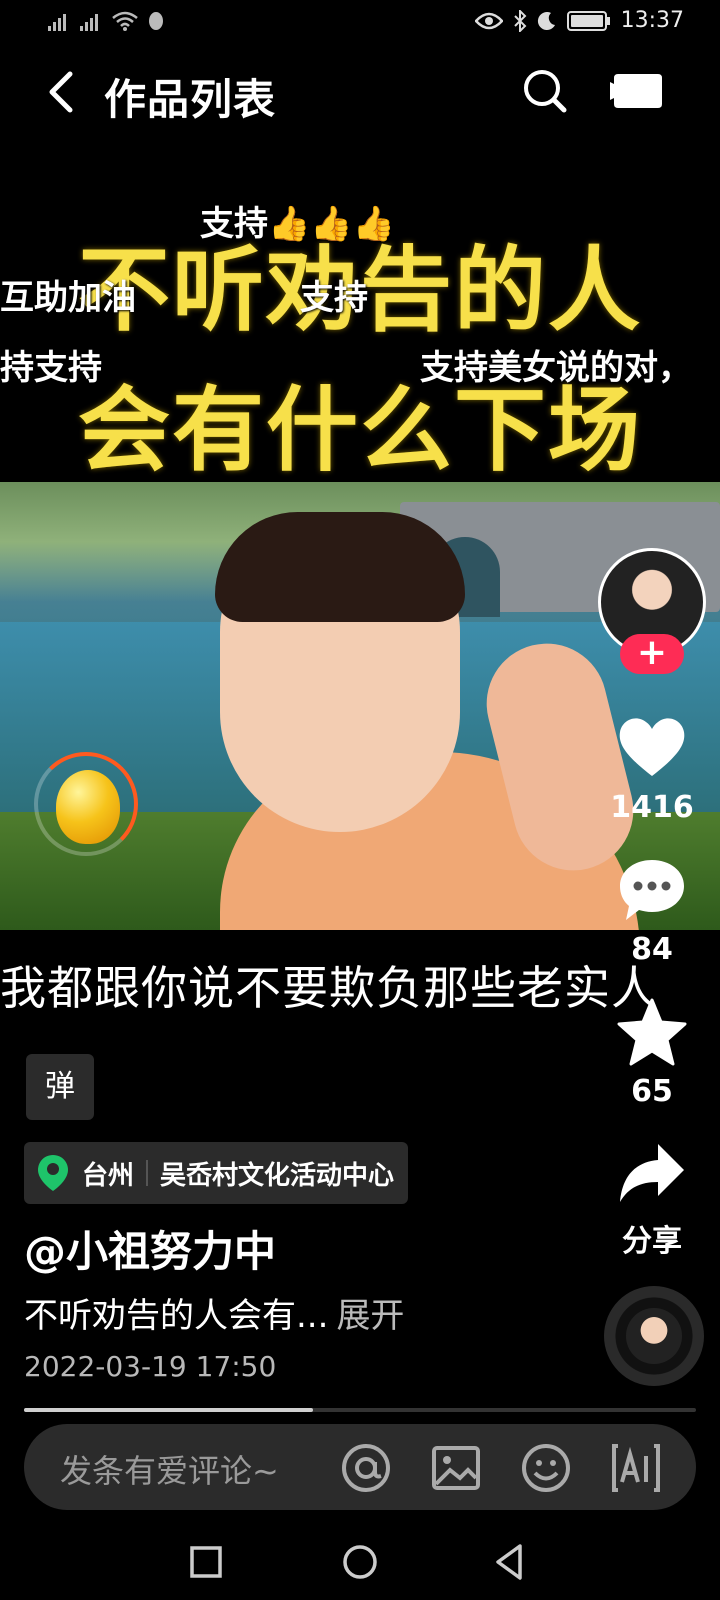 The height and width of the screenshot is (1600, 720). I want to click on moon-icon, so click(546, 20).